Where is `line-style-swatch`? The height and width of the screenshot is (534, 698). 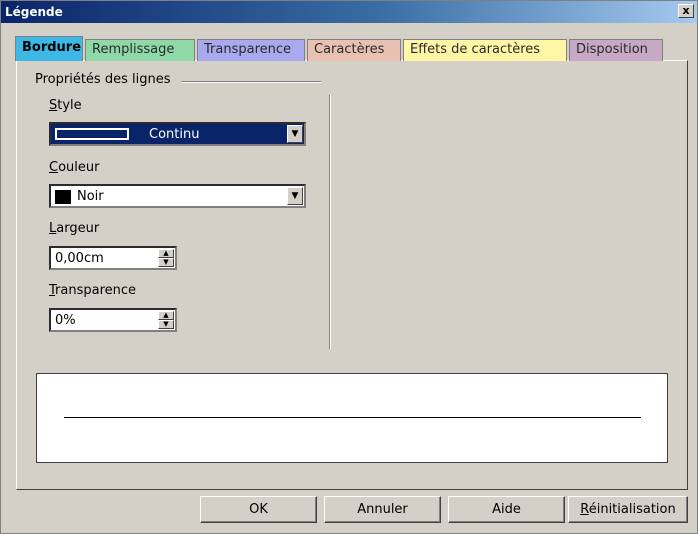
line-style-swatch is located at coordinates (92, 134).